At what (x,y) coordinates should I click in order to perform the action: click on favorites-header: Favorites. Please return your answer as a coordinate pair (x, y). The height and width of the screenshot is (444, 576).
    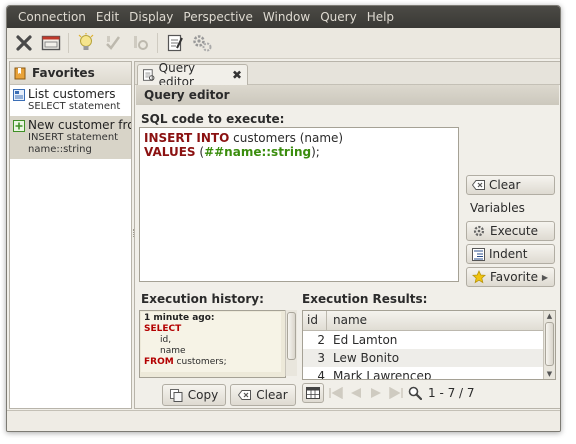
    Looking at the image, I should click on (70, 73).